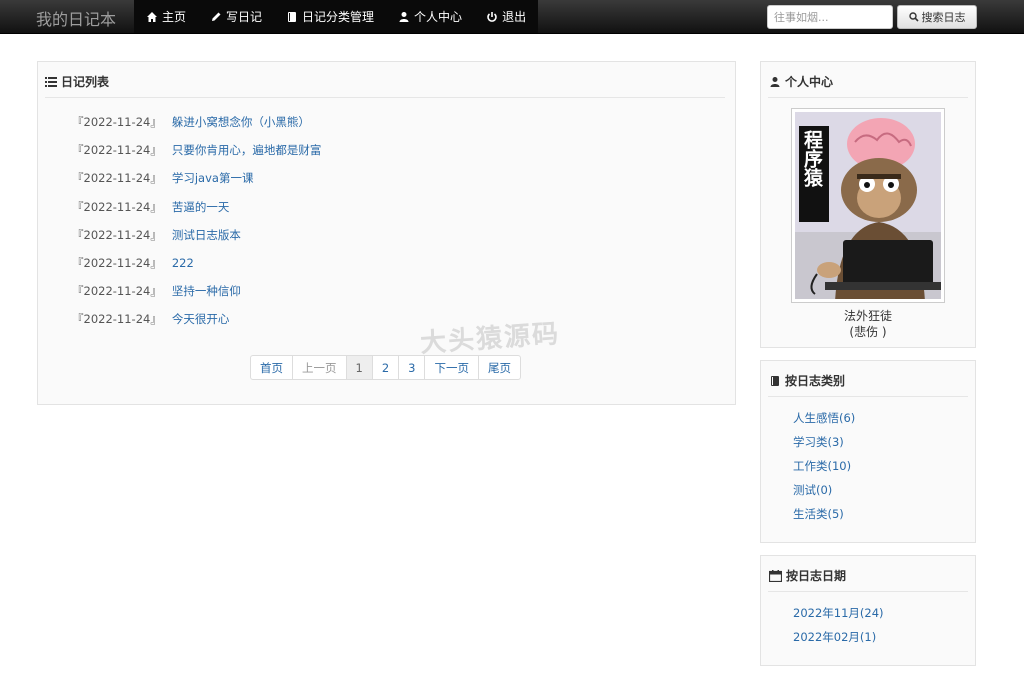 The width and height of the screenshot is (1024, 684). I want to click on category-item: 测试(0), so click(824, 490).